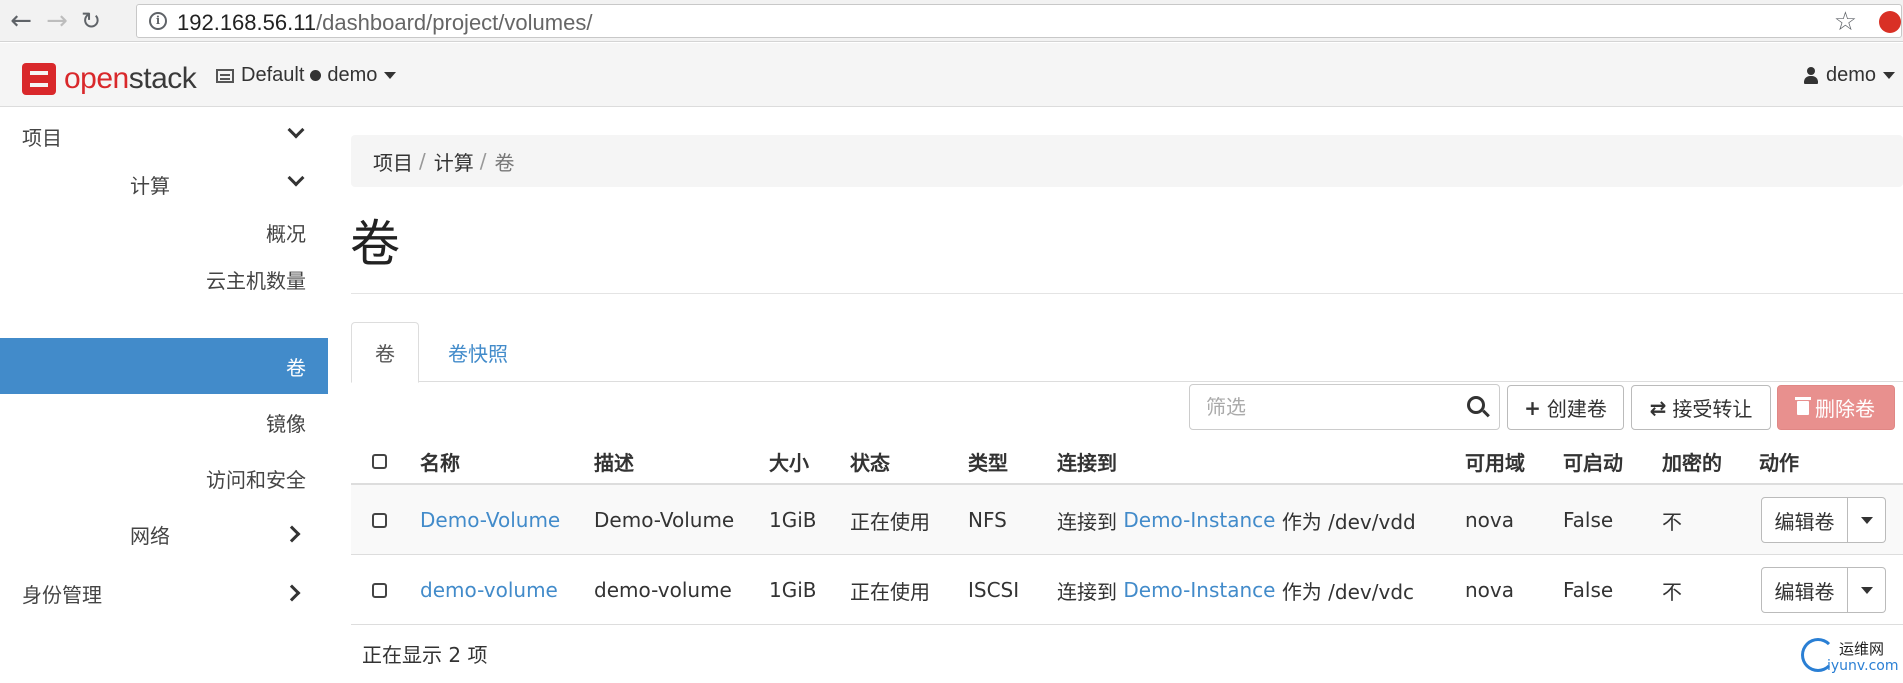 Image resolution: width=1903 pixels, height=683 pixels. I want to click on select-all-checkbox, so click(379, 461).